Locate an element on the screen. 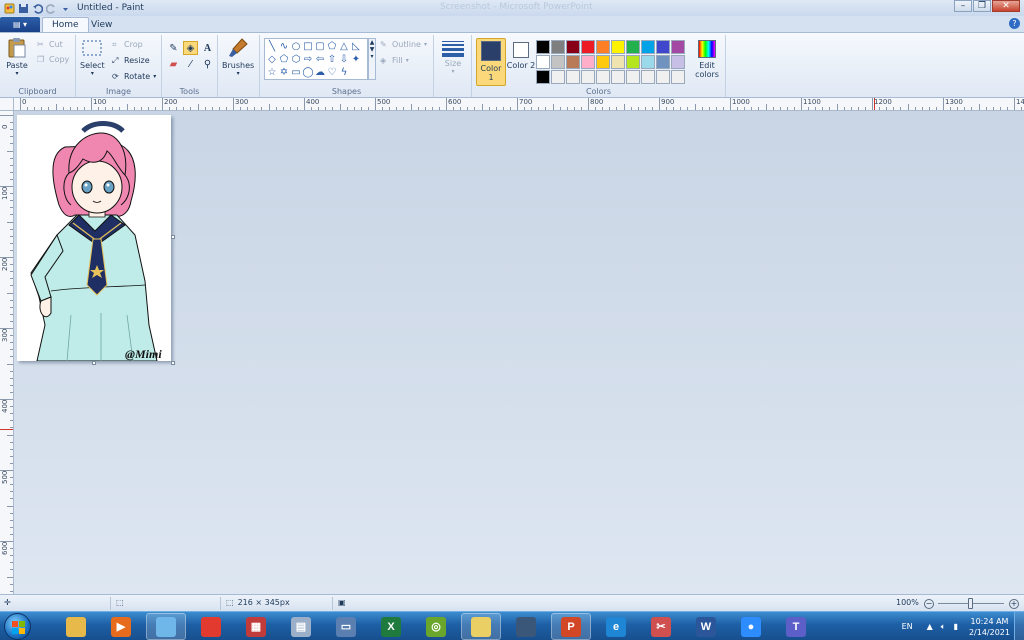 Image resolution: width=1024 pixels, height=640 pixels. right-arrow-shape-icon: ⇨ is located at coordinates (308, 59).